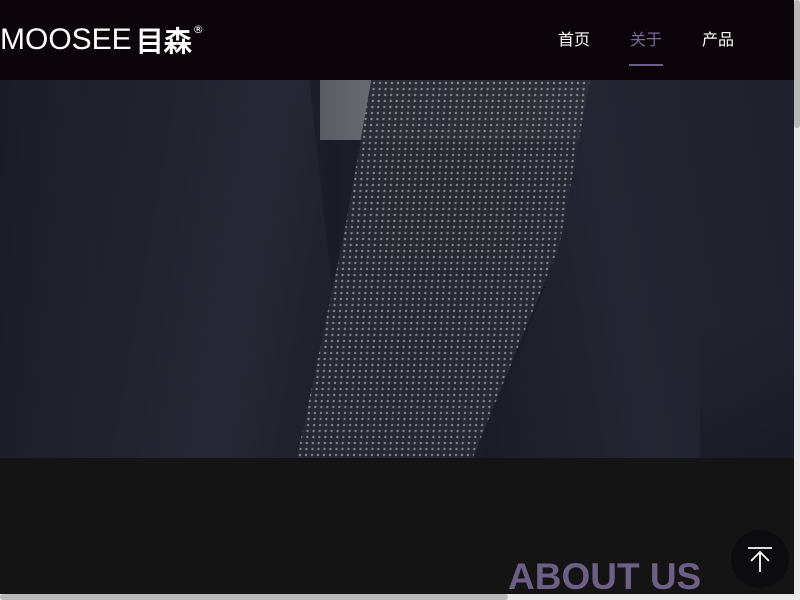 The image size is (800, 600). I want to click on nav-item-label: 产品, so click(717, 39).